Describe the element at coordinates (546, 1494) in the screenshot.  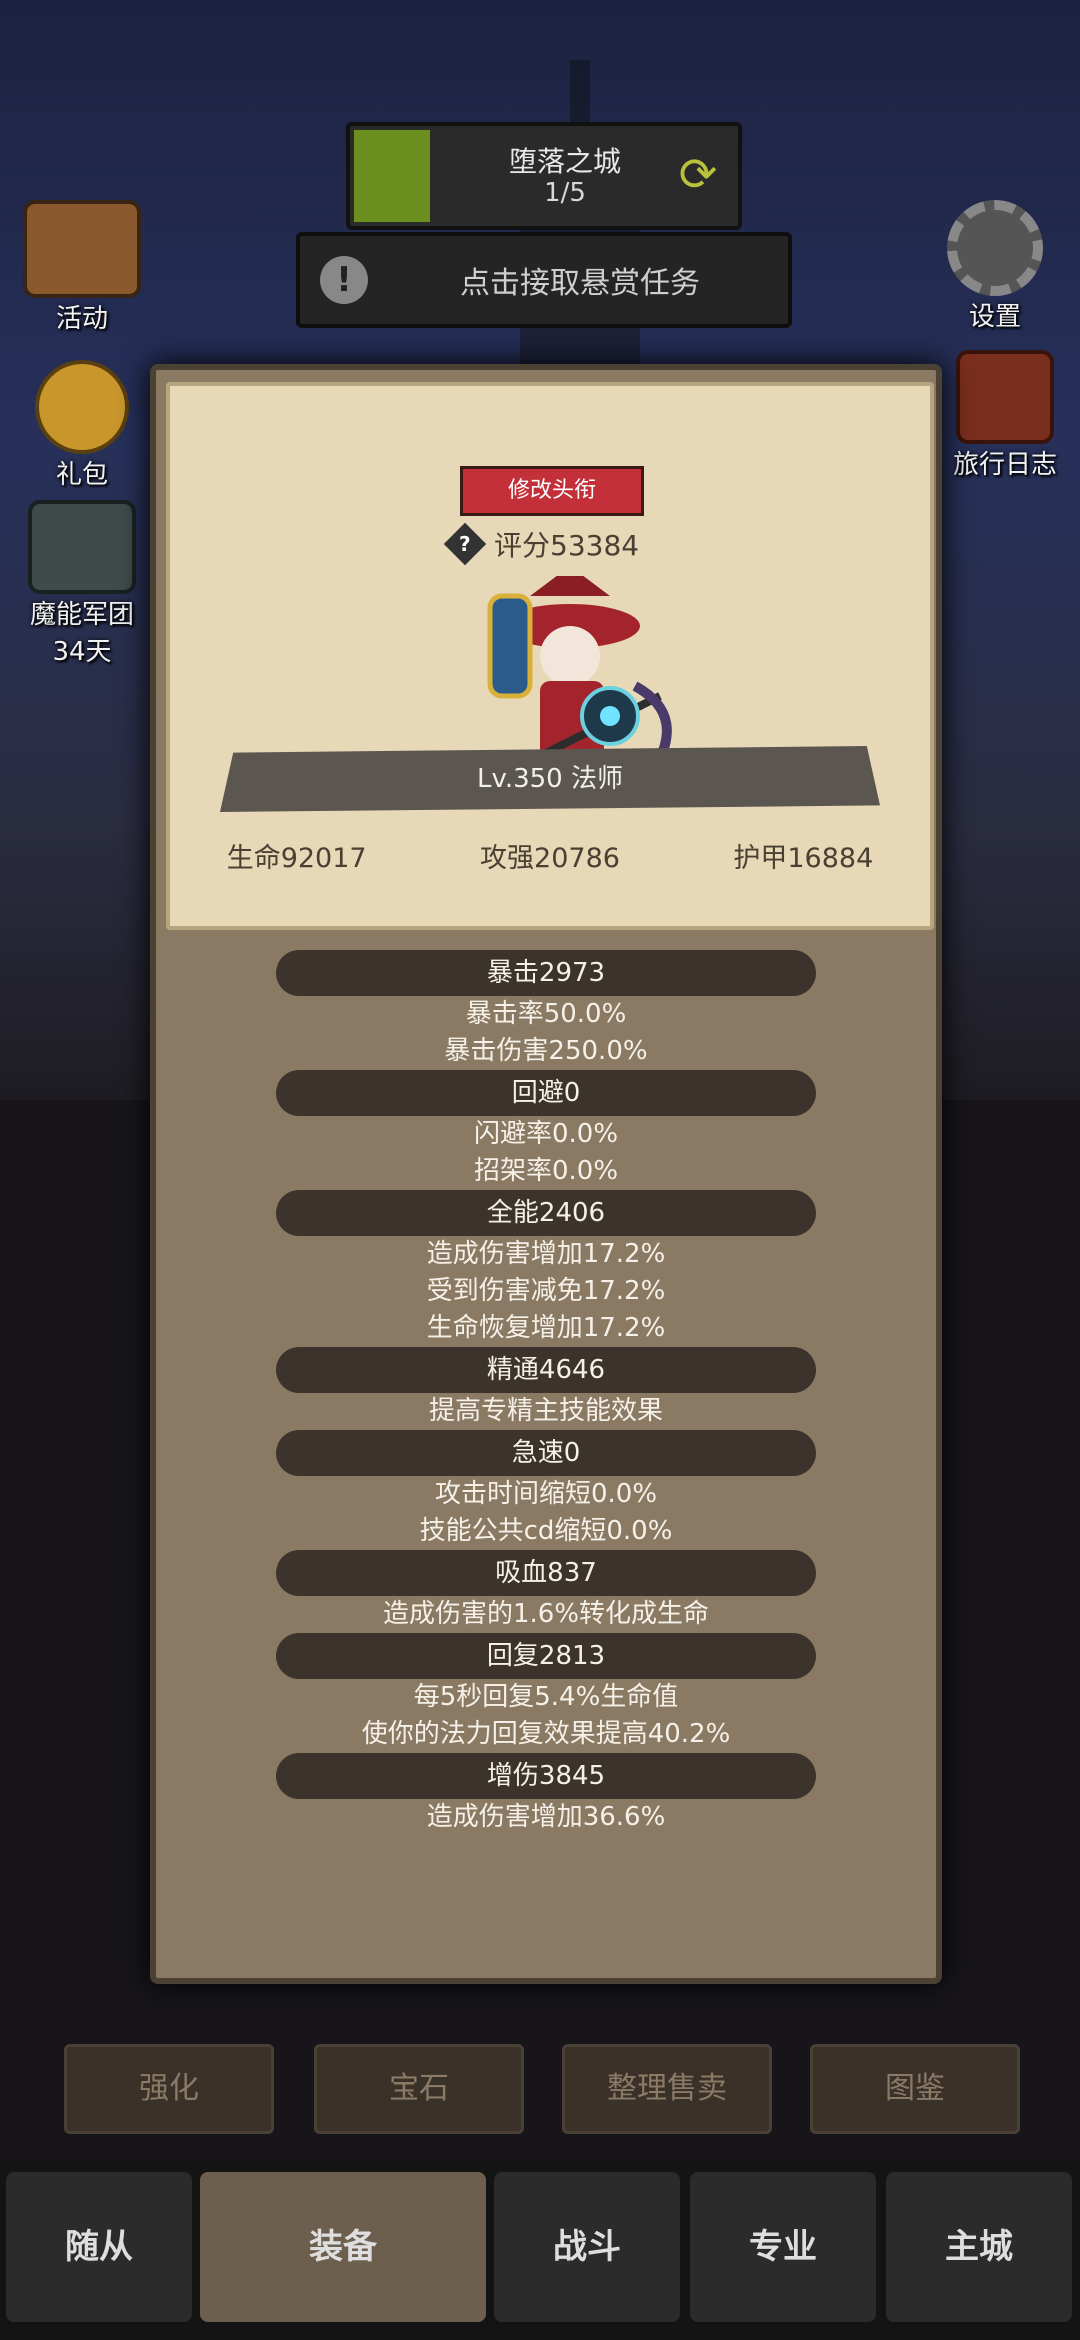
I see `stat-detail: 攻击时间缩短0.0%` at that location.